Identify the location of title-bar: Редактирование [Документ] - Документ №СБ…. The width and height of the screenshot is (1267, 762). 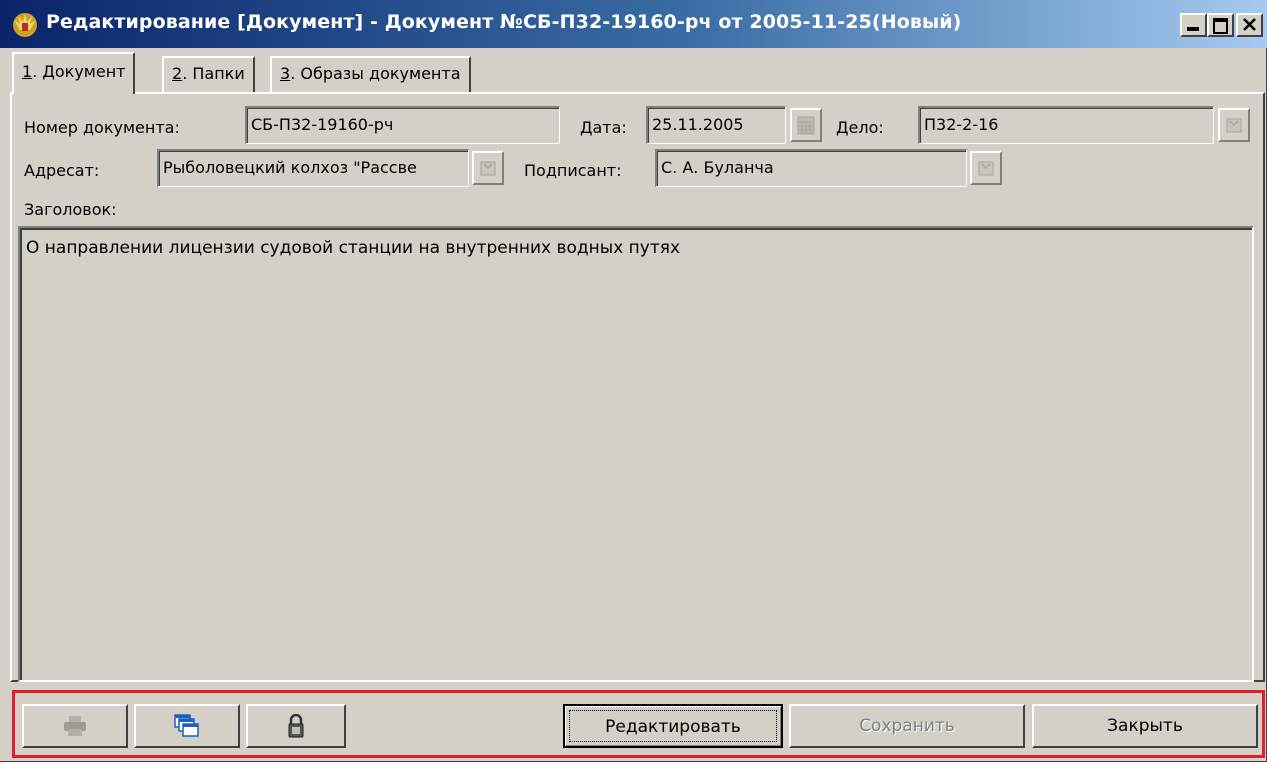
(633, 24).